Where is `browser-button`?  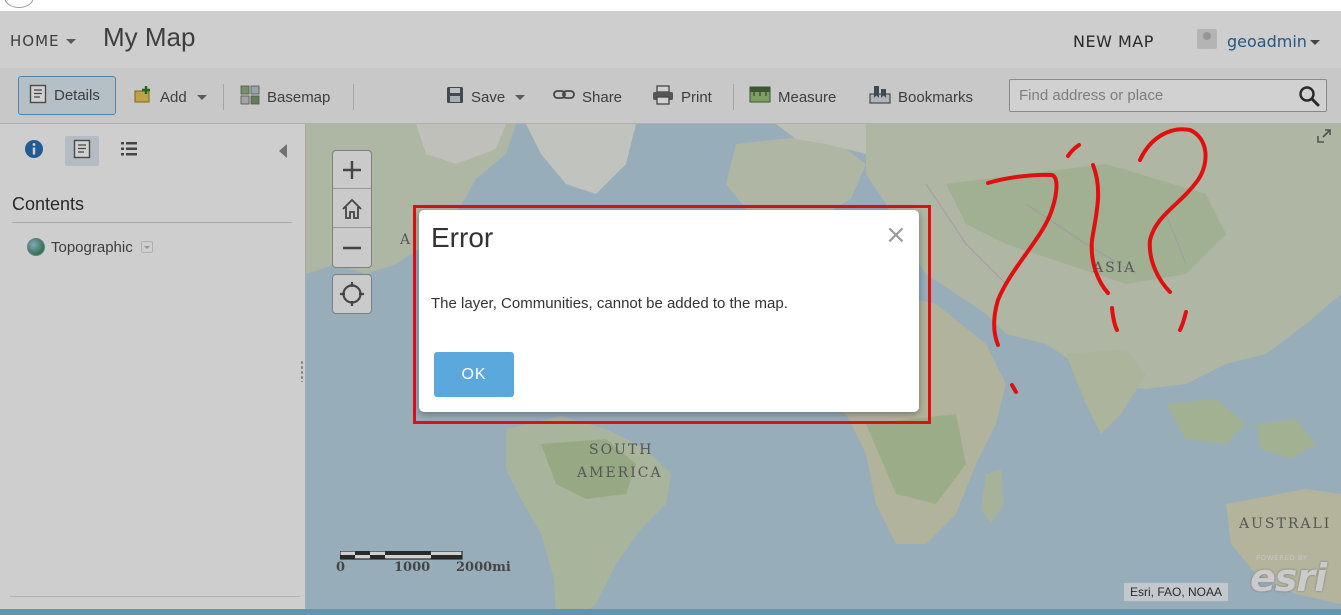 browser-button is located at coordinates (19, 4).